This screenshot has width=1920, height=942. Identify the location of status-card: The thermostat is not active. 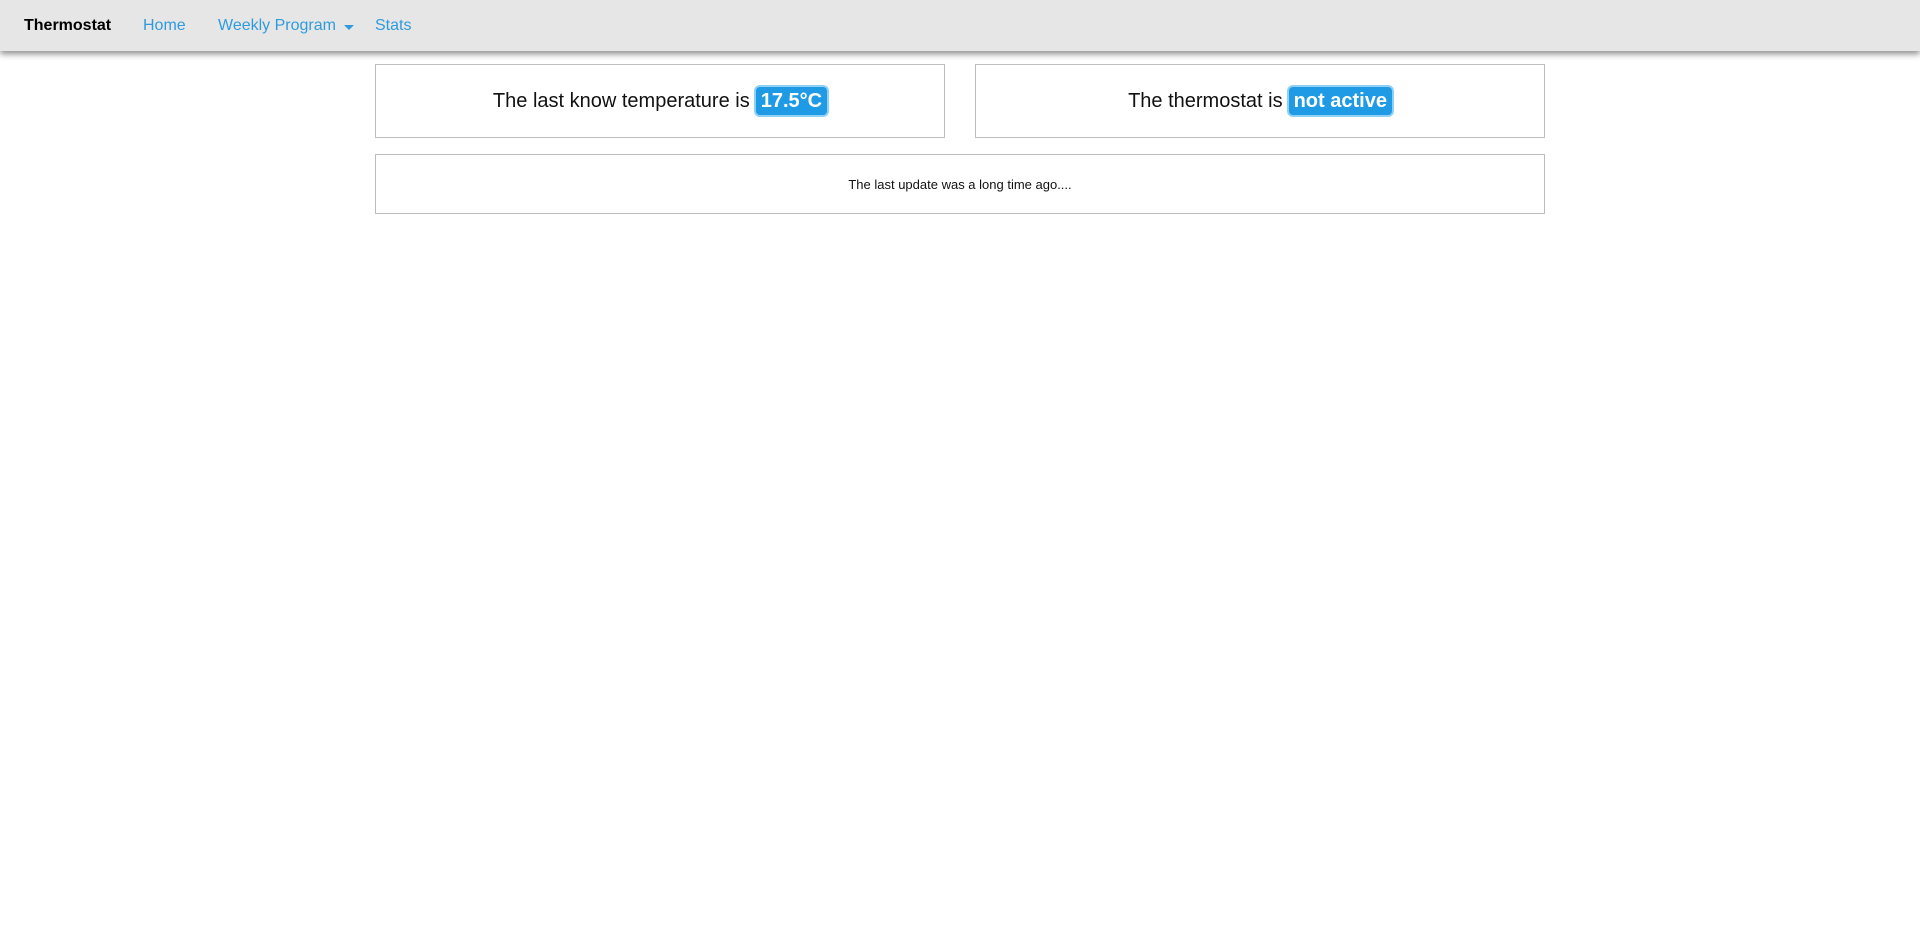
(1260, 101).